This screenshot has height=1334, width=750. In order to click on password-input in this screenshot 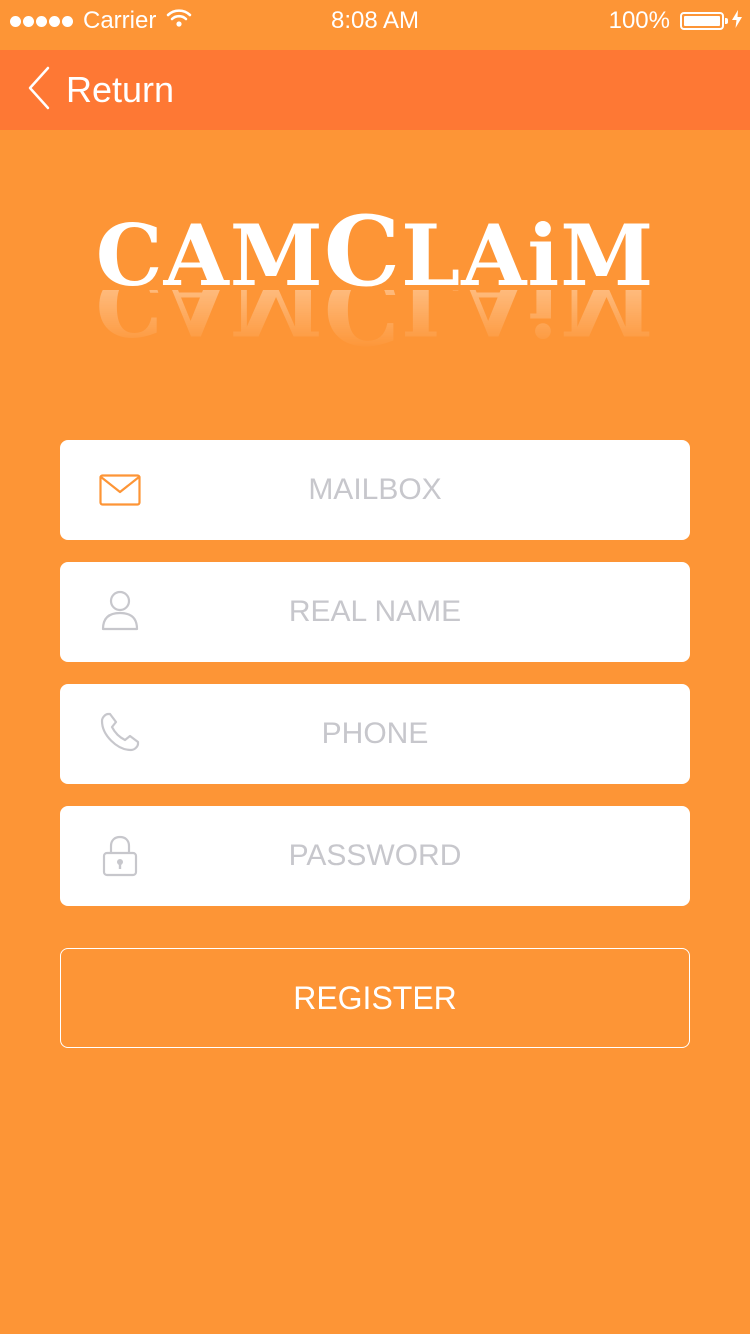, I will do `click(375, 856)`.